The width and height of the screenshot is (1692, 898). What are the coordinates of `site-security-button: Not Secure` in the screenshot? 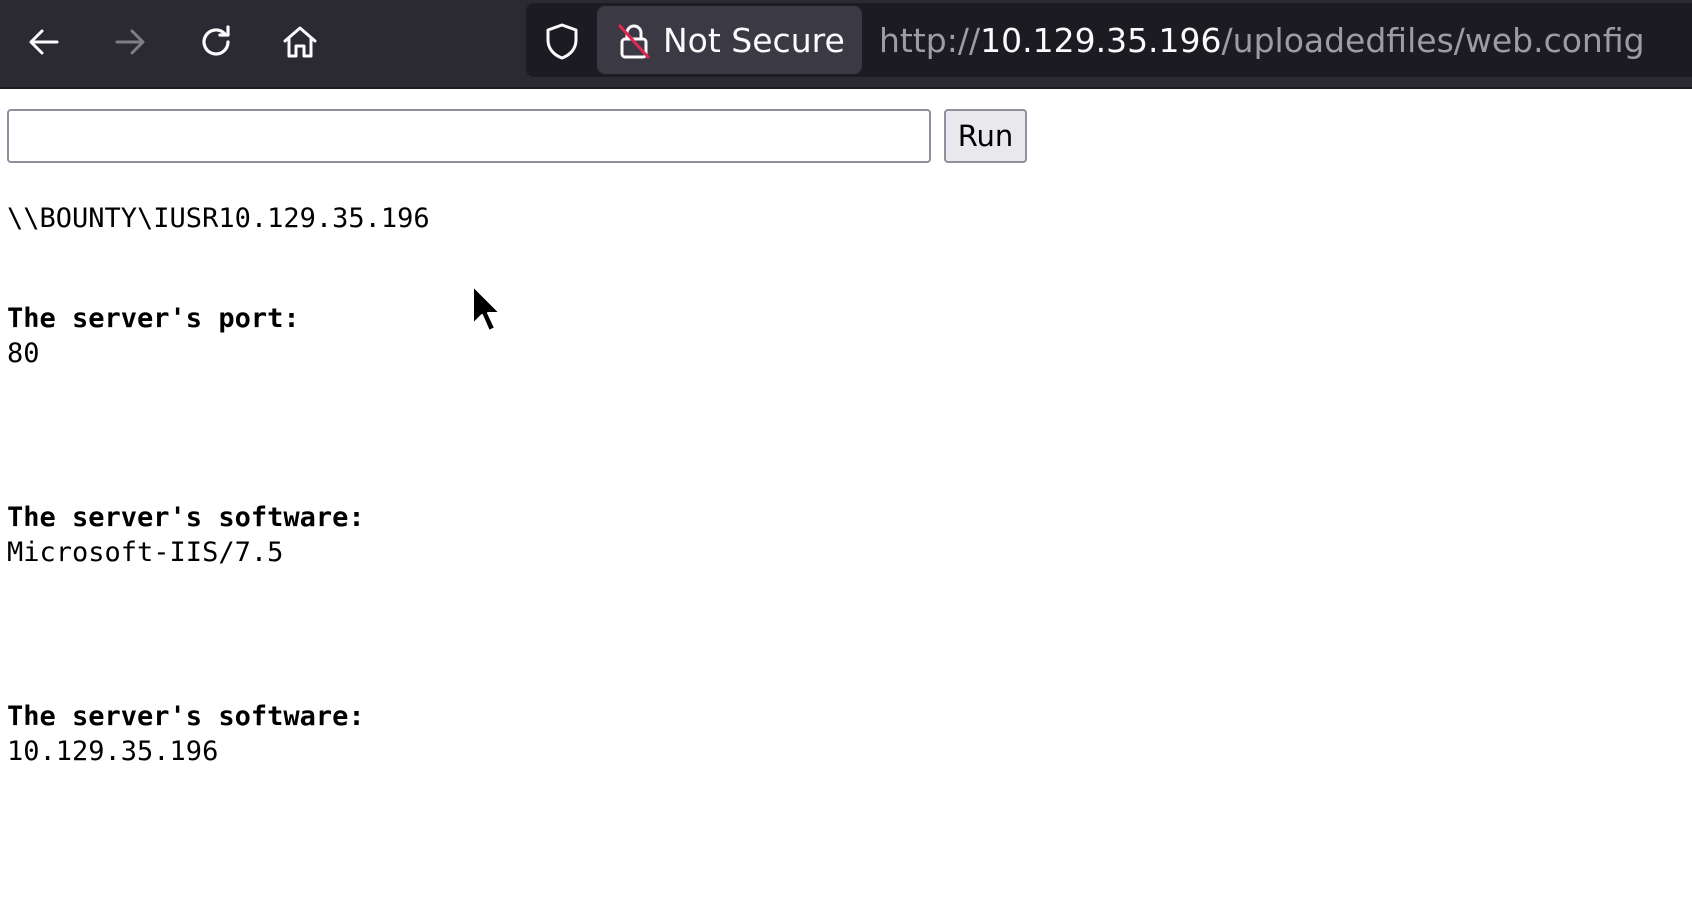 It's located at (729, 40).